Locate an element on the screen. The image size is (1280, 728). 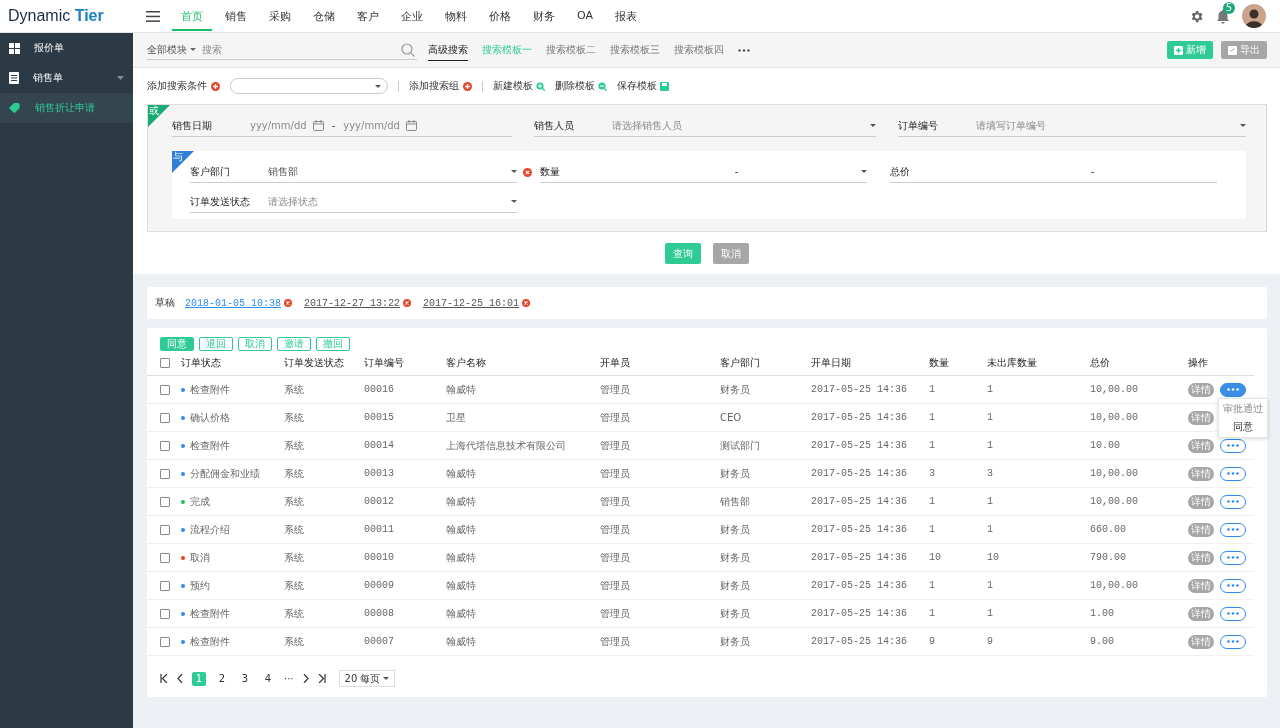
menu-item: 同意 is located at coordinates (1243, 426).